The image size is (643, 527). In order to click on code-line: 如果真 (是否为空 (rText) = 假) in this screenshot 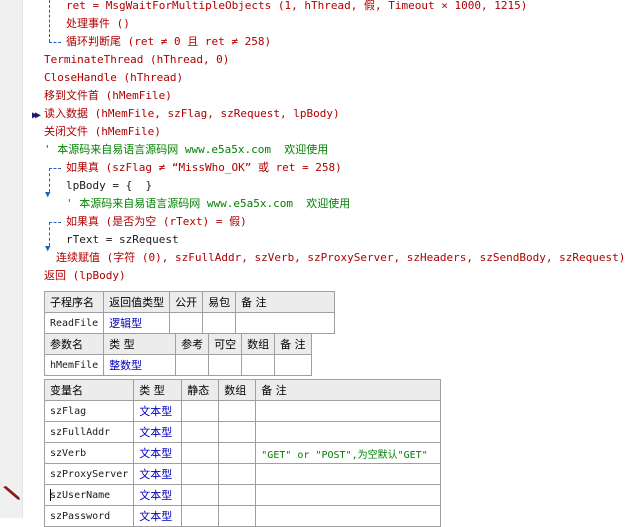, I will do `click(156, 222)`.